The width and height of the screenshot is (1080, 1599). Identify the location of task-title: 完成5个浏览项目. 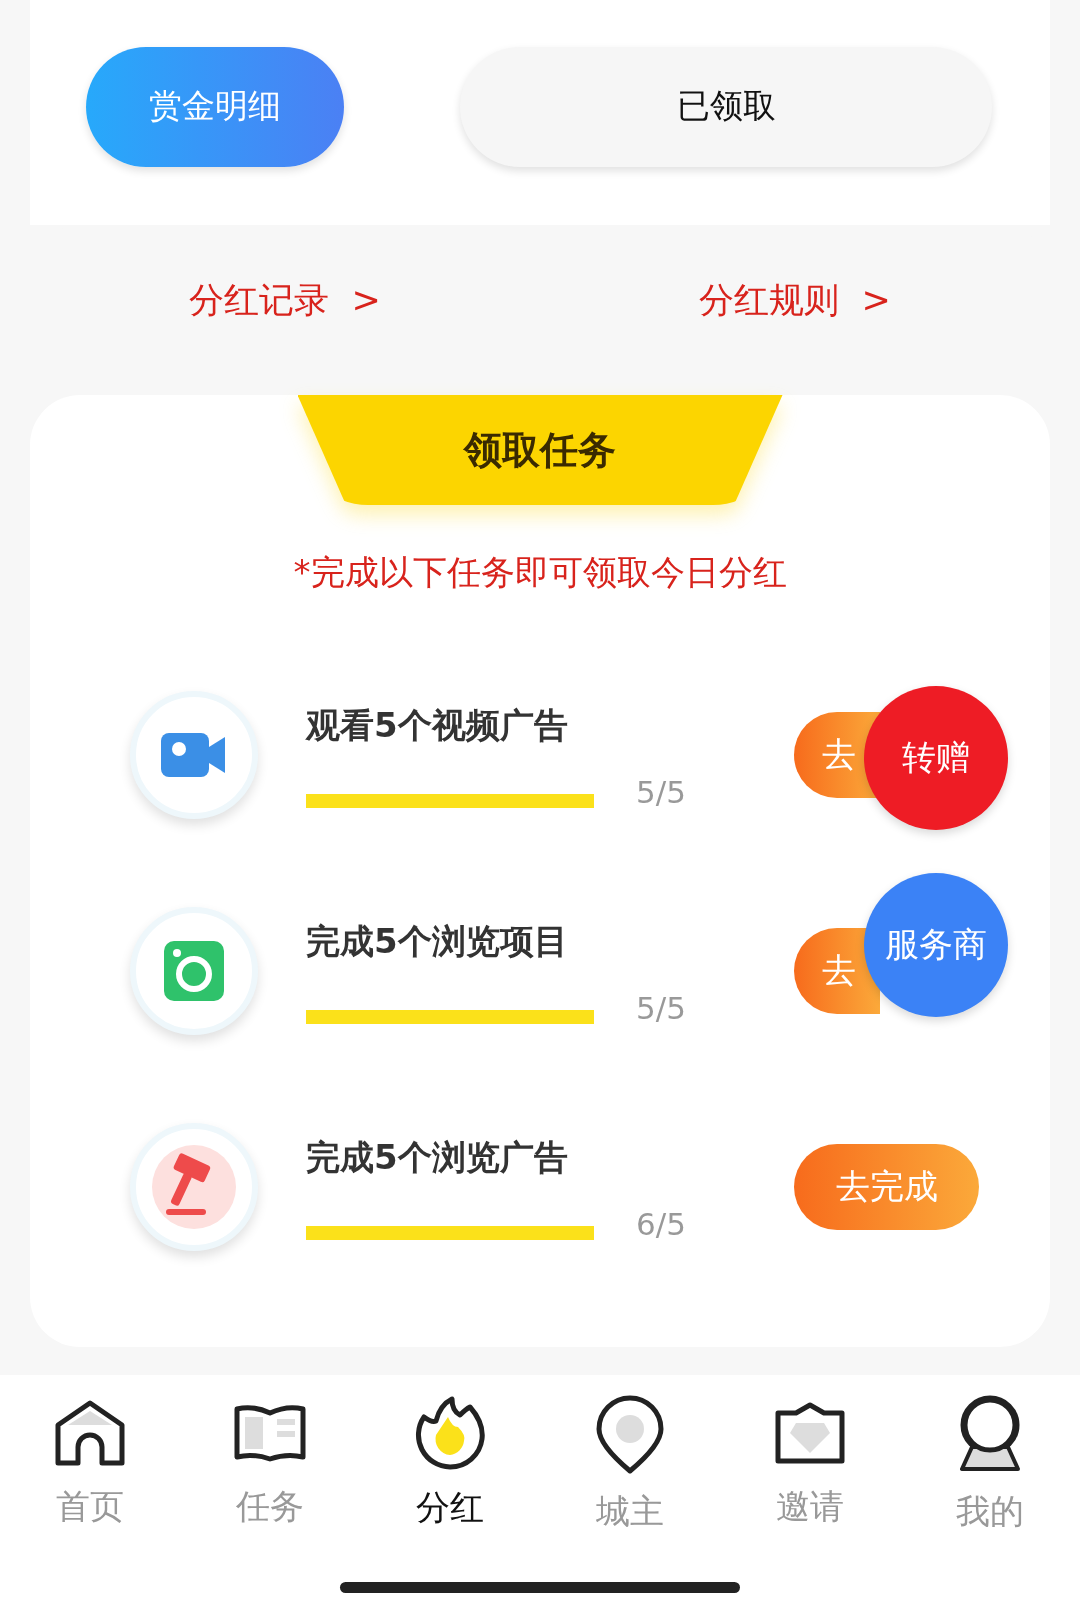
(437, 941).